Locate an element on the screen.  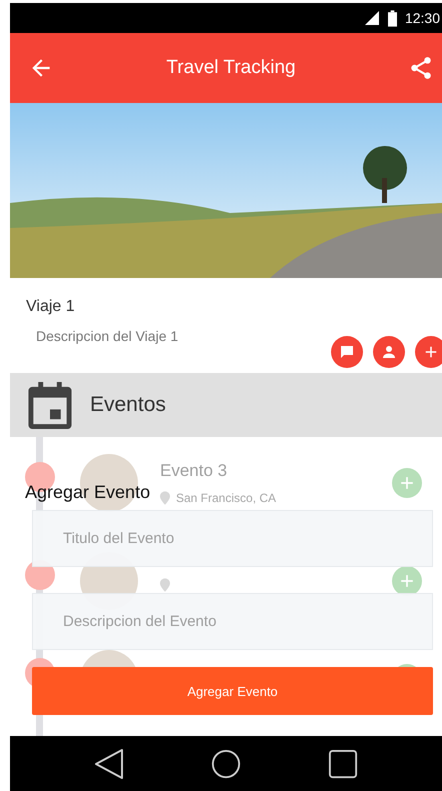
trip-description: Descripcion del Viaje 1 is located at coordinates (107, 336).